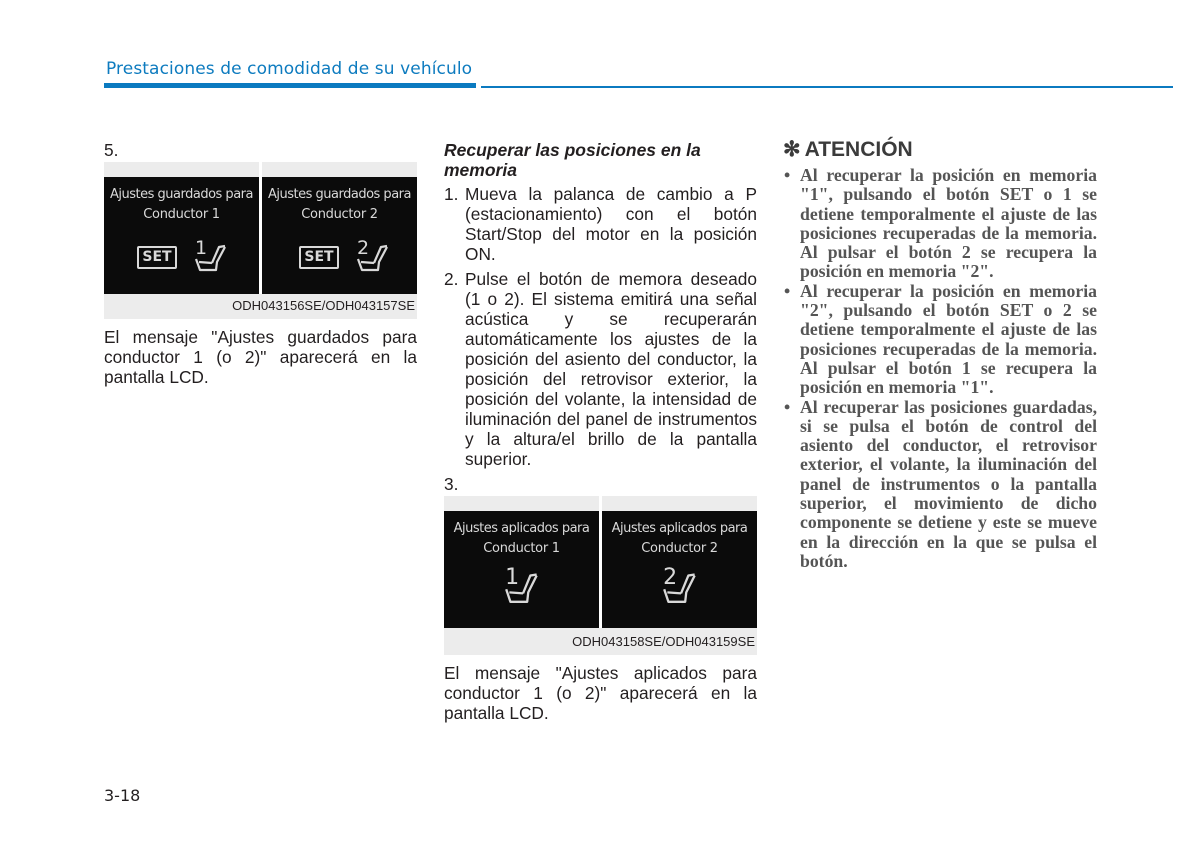 Image resolution: width=1200 pixels, height=861 pixels. I want to click on step-number: 2., so click(451, 279).